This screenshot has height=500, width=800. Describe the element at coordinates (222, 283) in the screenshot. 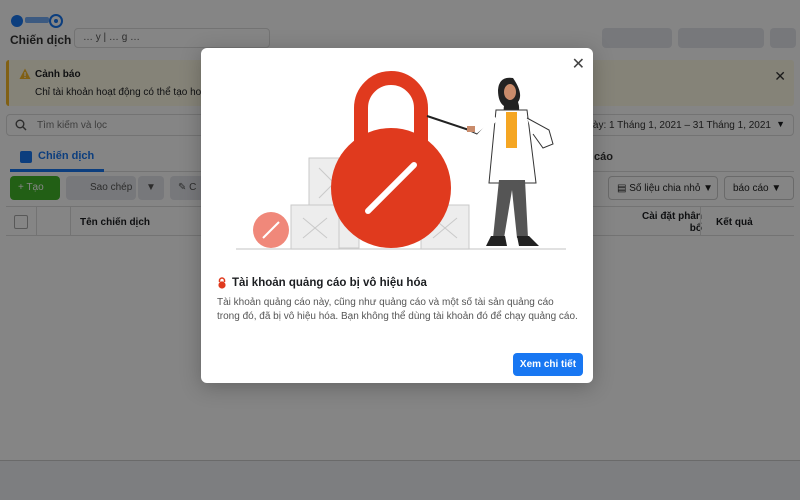

I see `lock-icon` at that location.